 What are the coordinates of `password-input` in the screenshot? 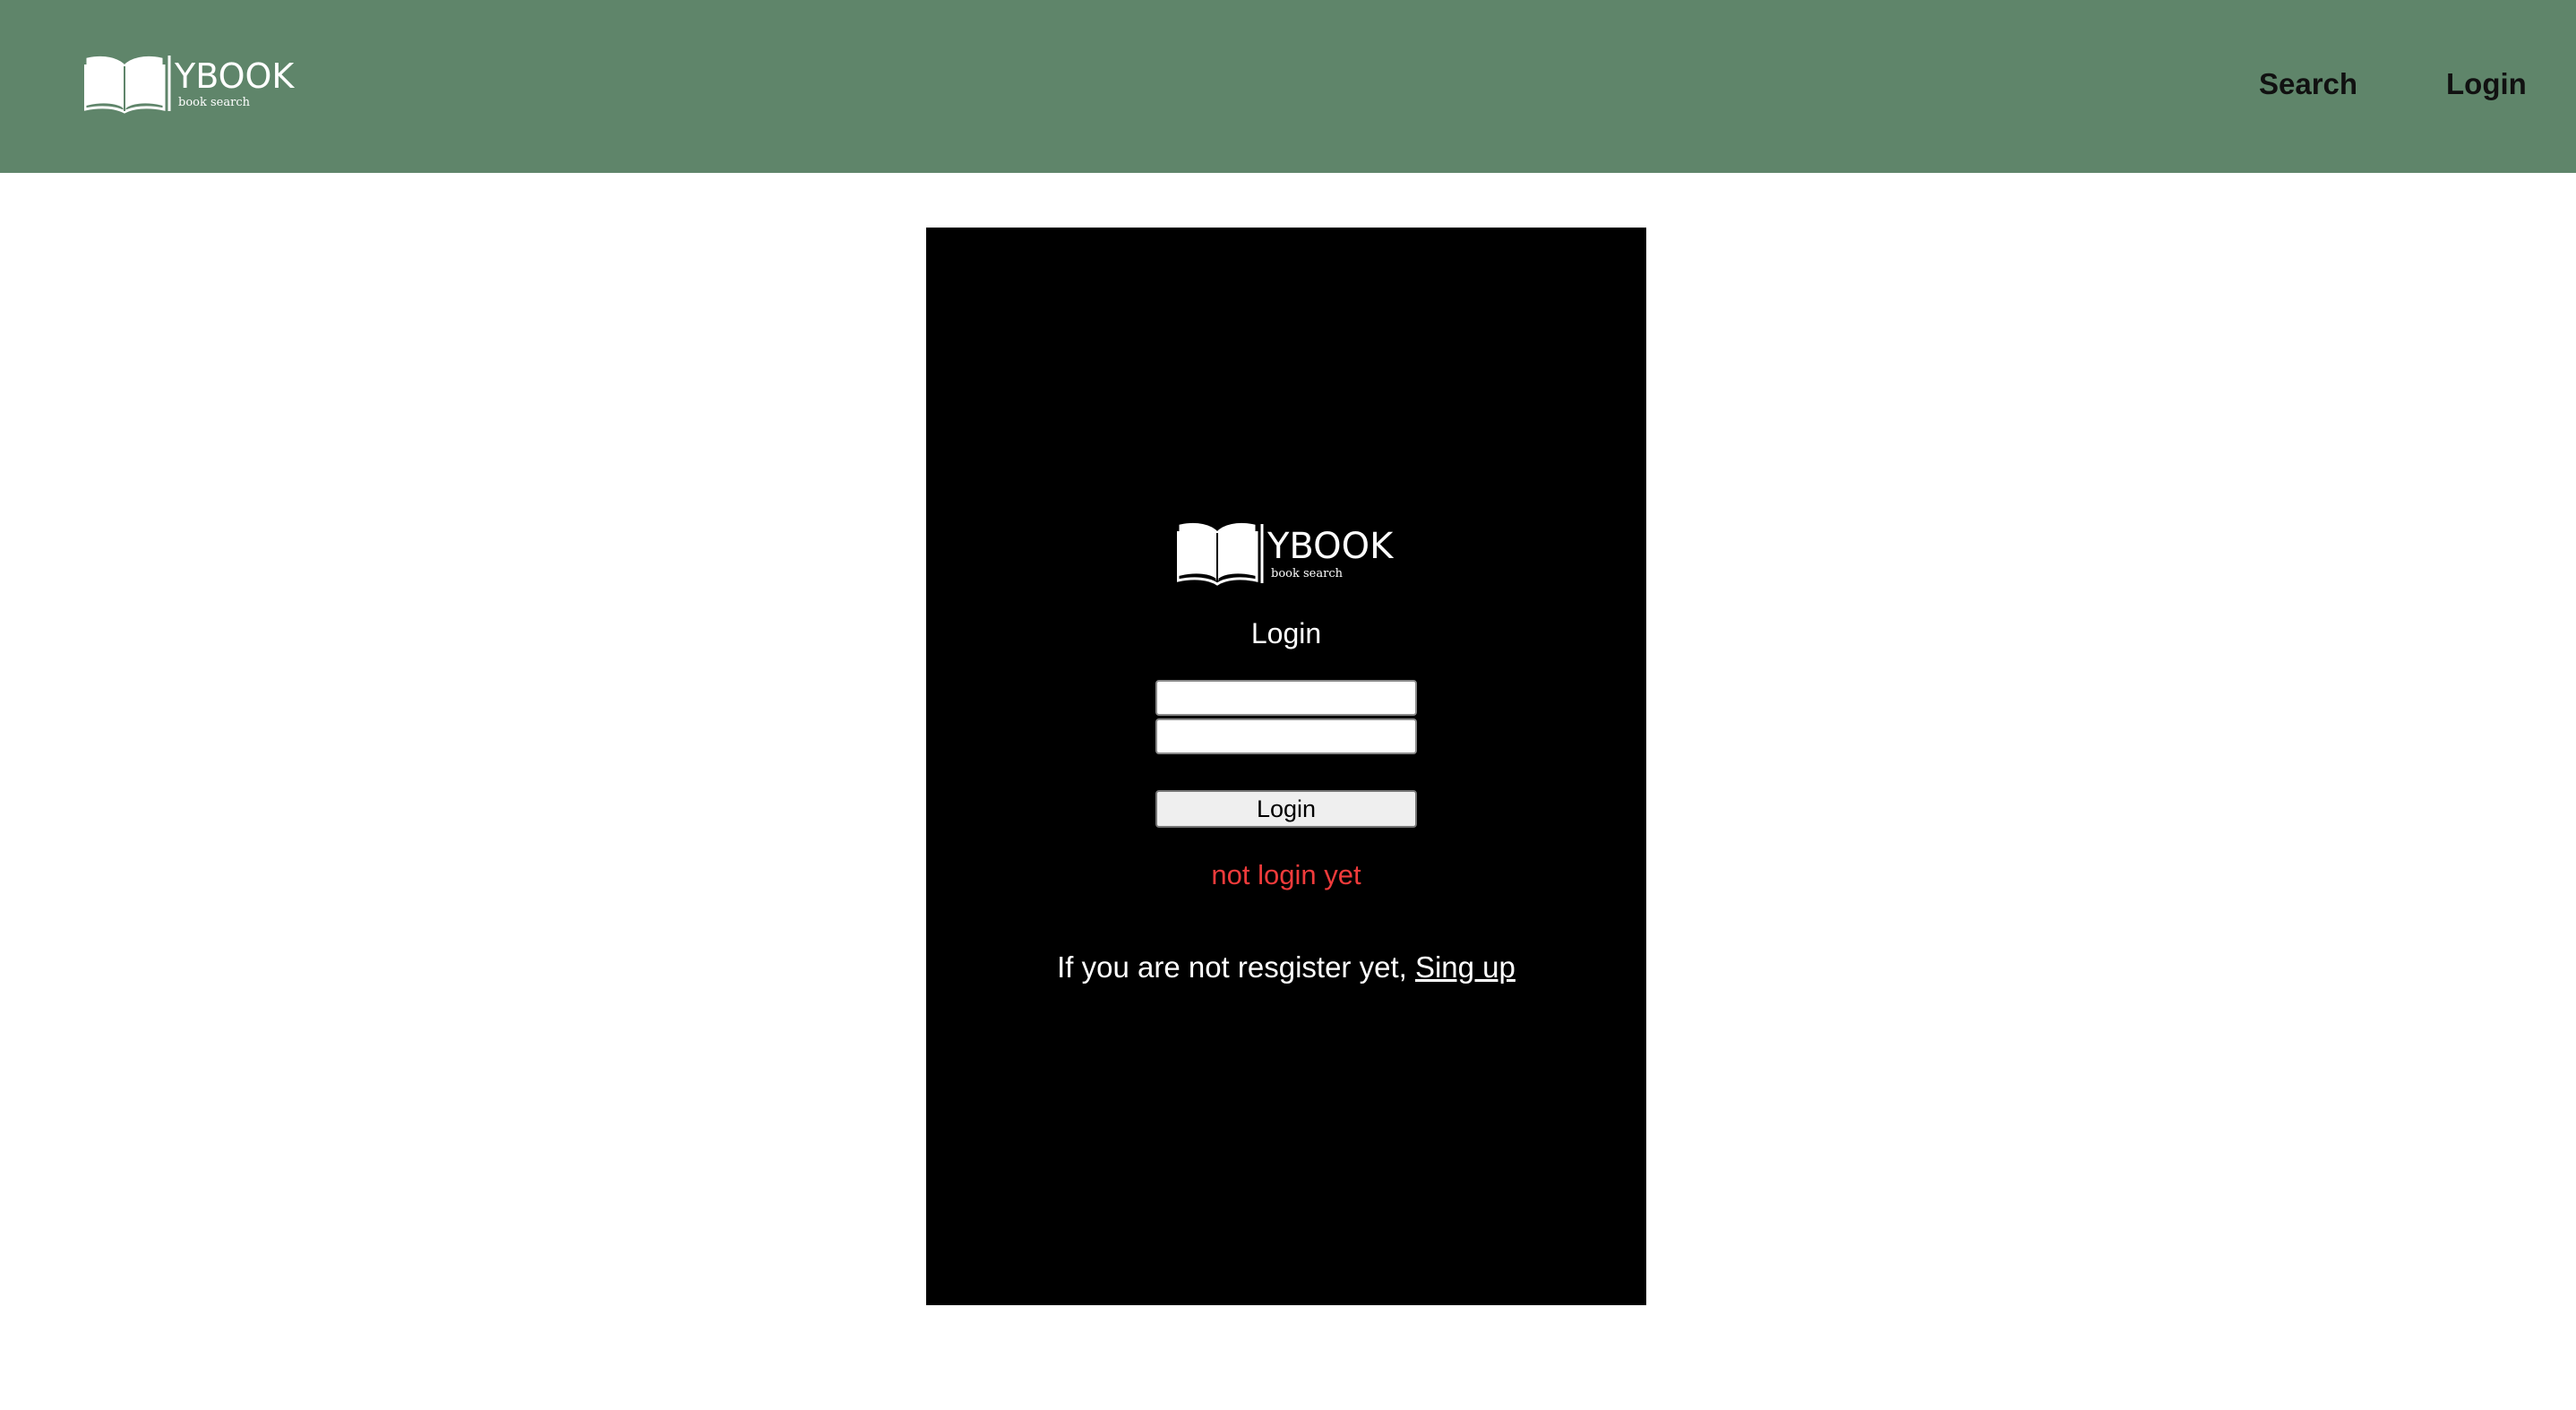 It's located at (1286, 736).